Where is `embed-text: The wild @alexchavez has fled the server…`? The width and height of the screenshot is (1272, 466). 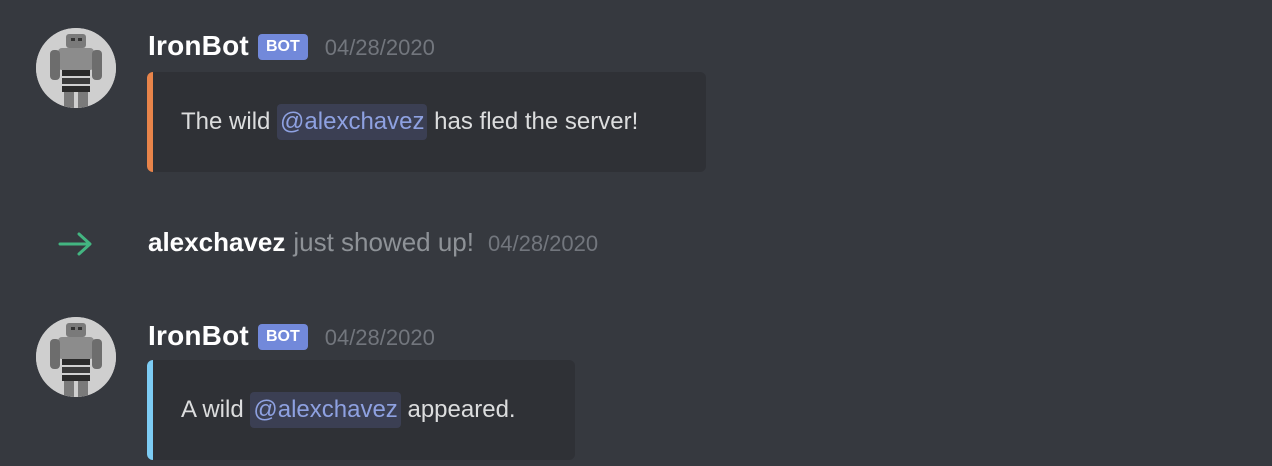
embed-text: The wild @alexchavez has fled the server… is located at coordinates (409, 122).